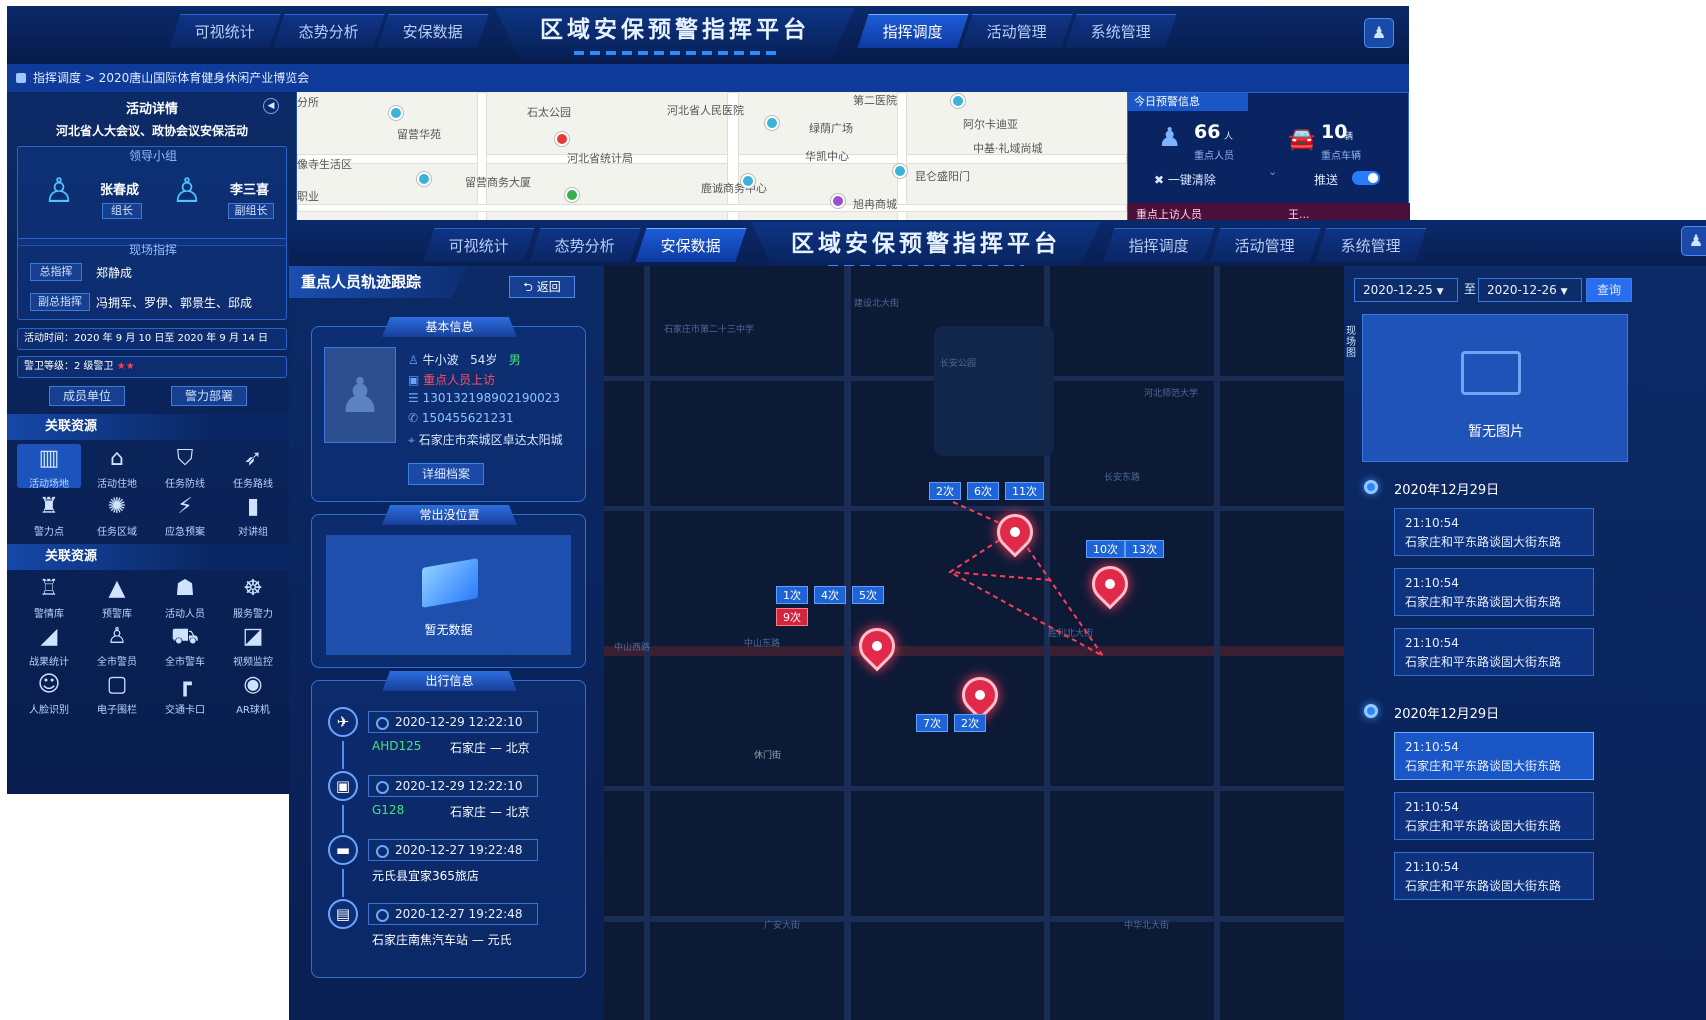 The image size is (1706, 1020). What do you see at coordinates (271, 106) in the screenshot?
I see `collapse-icon: ◀` at bounding box center [271, 106].